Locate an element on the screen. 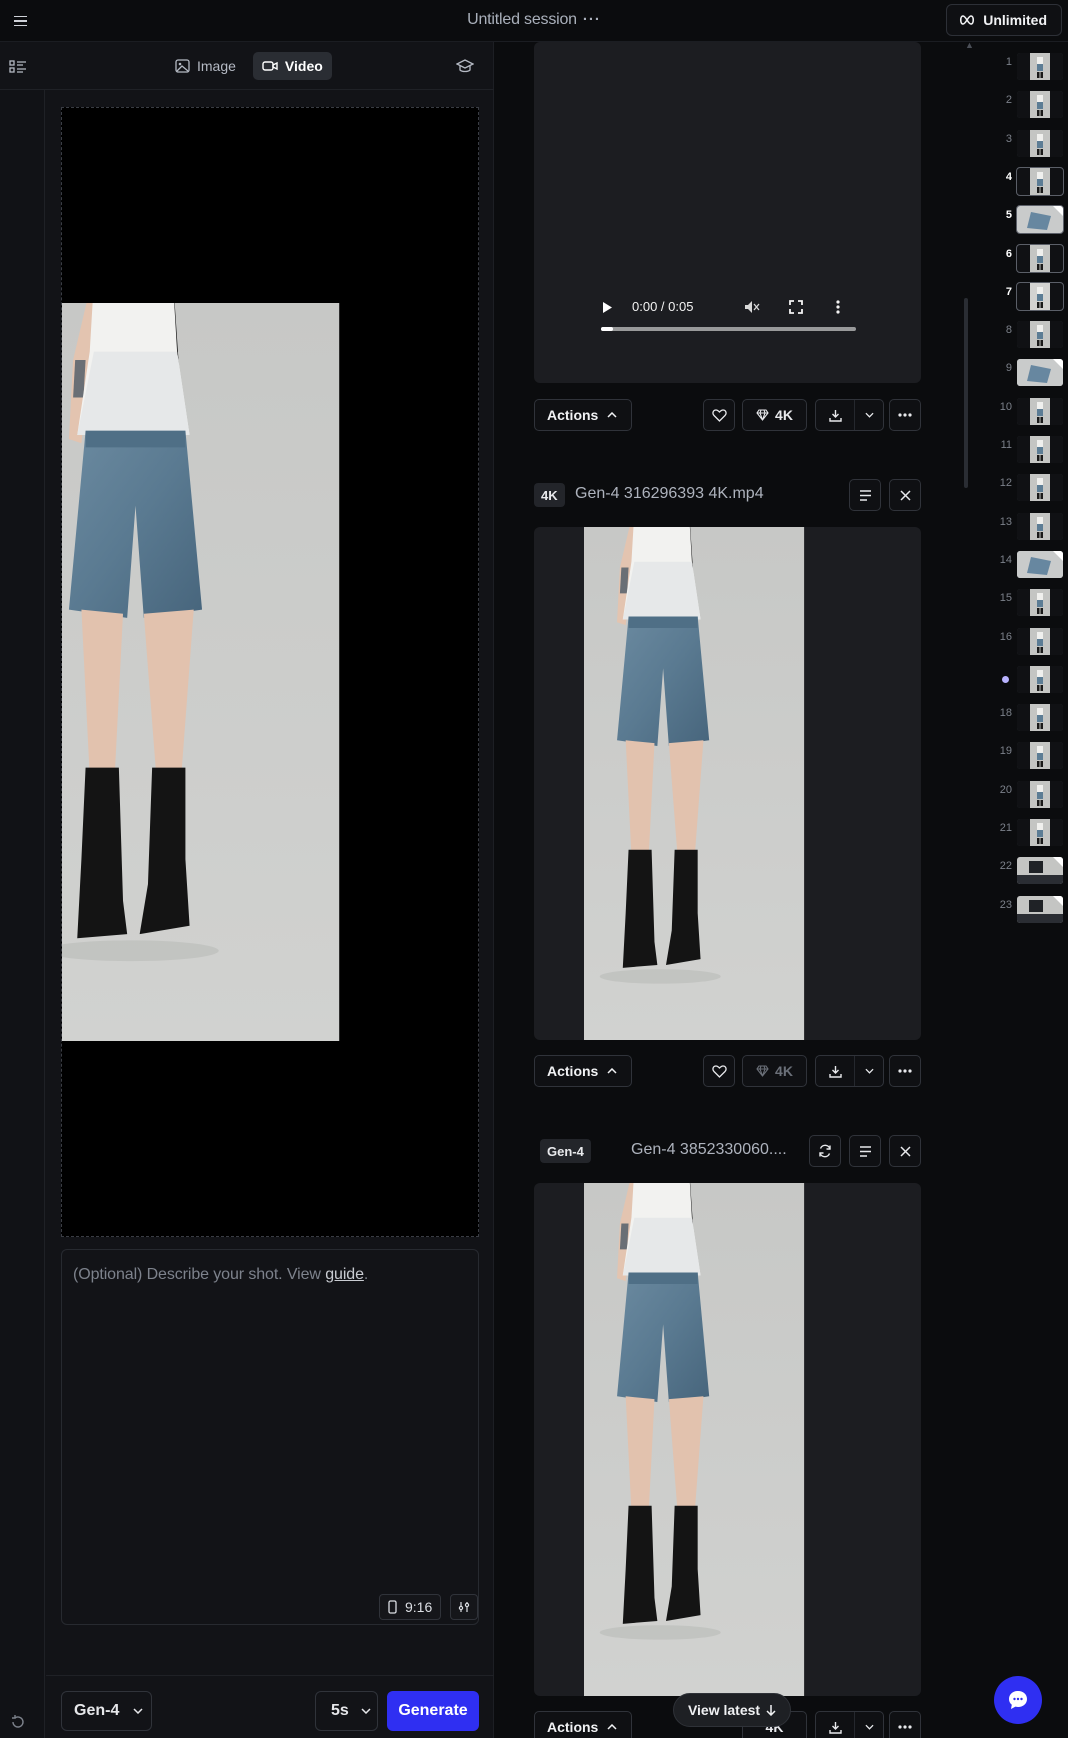 The height and width of the screenshot is (1738, 1068). thumbnail-item: 3 is located at coordinates (1020, 147).